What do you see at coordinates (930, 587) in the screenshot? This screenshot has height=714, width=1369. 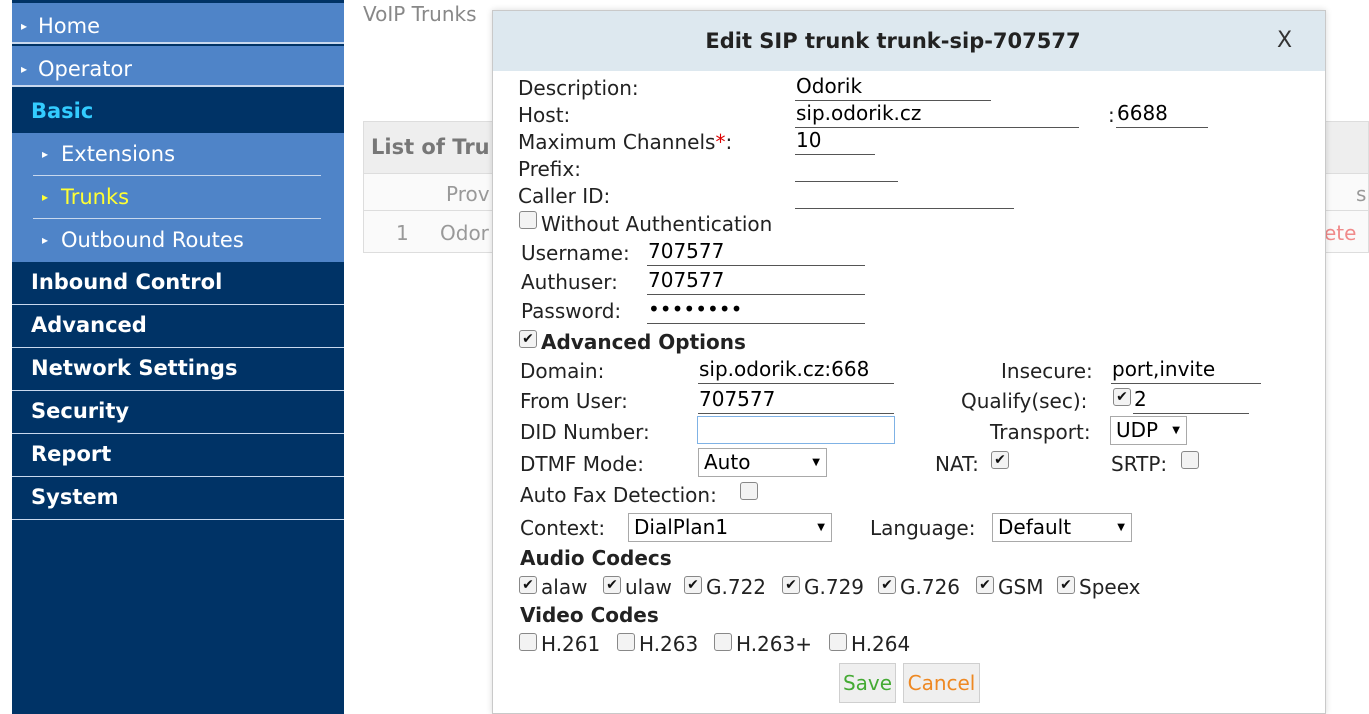 I see `codec-label: G.726` at bounding box center [930, 587].